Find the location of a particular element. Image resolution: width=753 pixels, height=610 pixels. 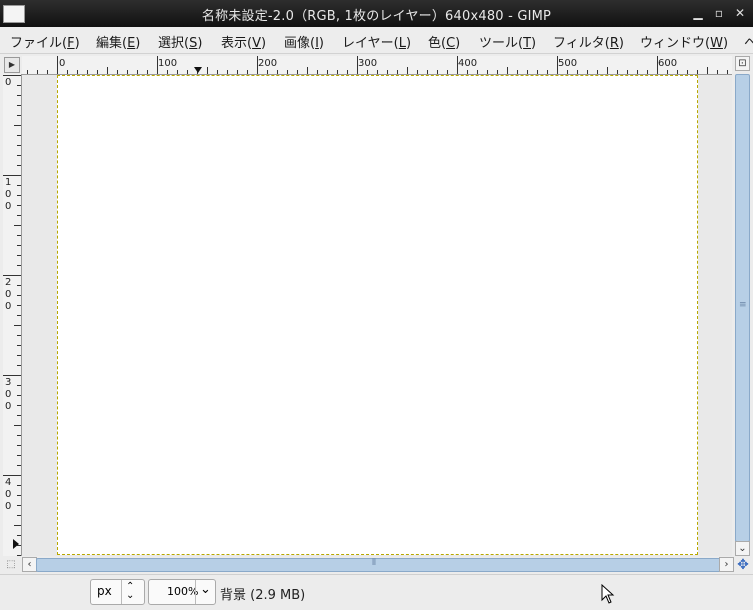

zoom-image-icon: ⊡ is located at coordinates (742, 63).